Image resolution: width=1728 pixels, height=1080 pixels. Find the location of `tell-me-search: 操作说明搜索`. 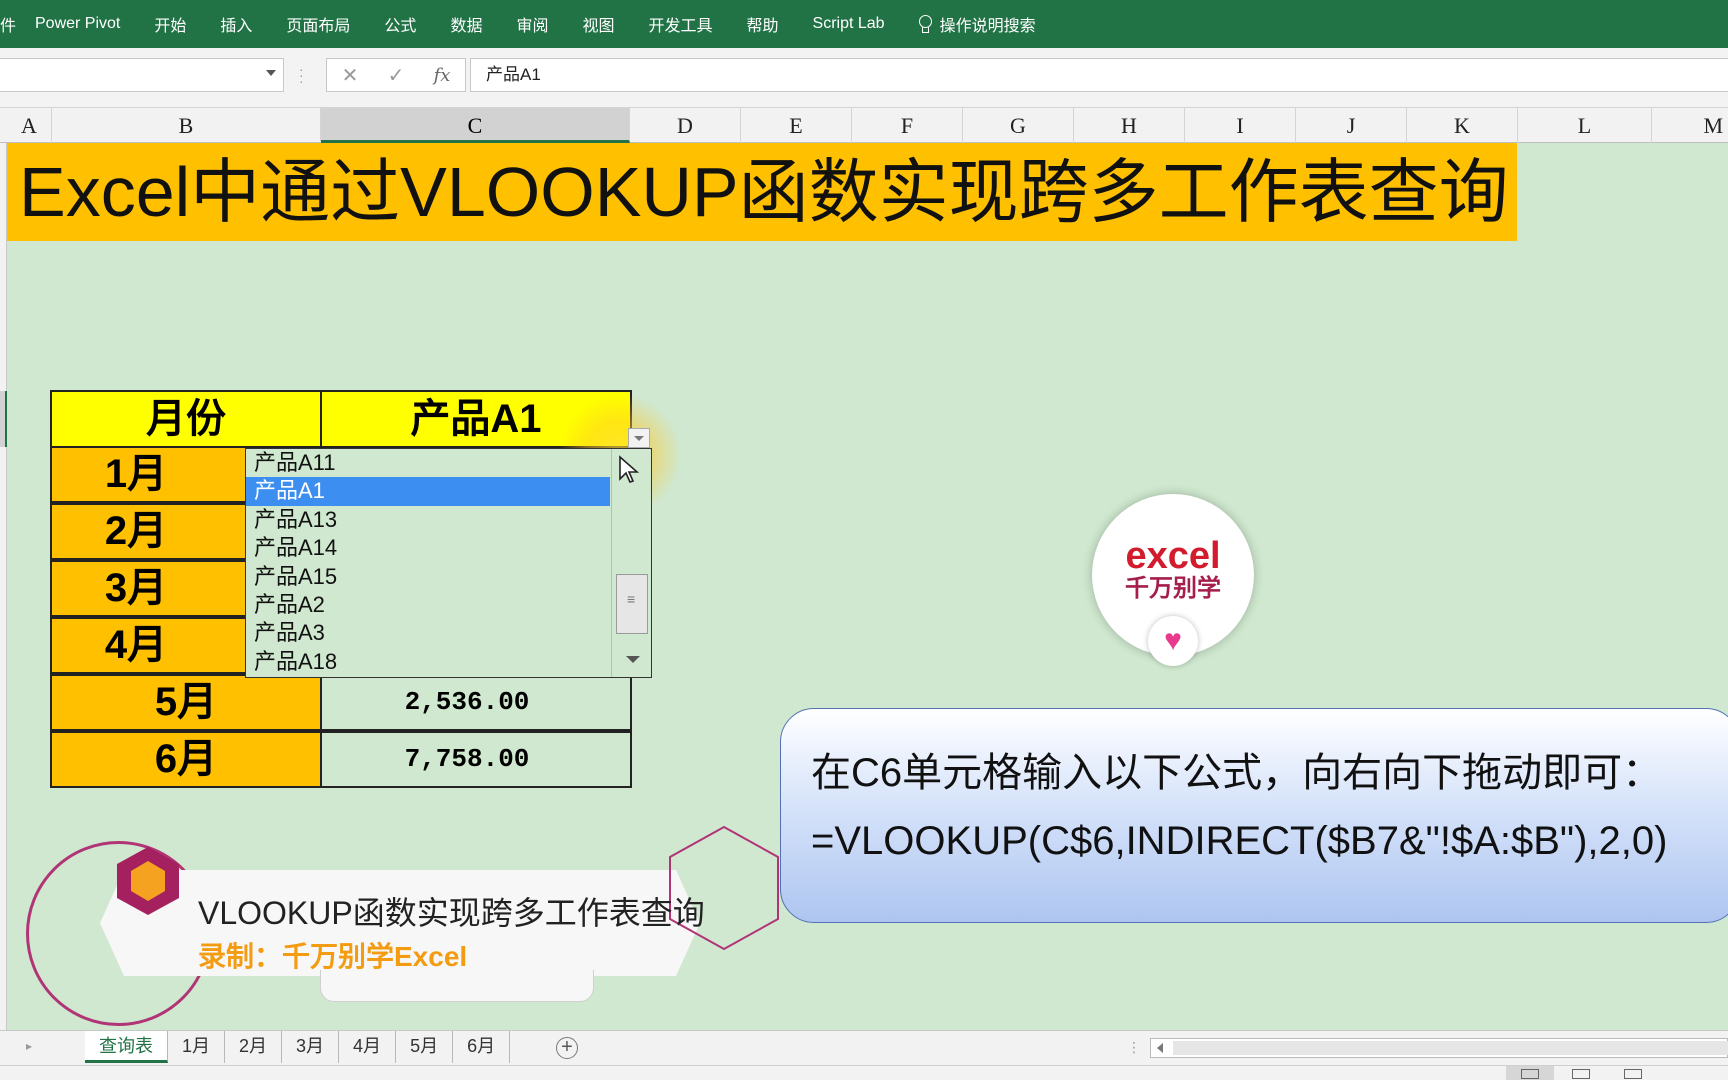

tell-me-search: 操作说明搜索 is located at coordinates (969, 24).